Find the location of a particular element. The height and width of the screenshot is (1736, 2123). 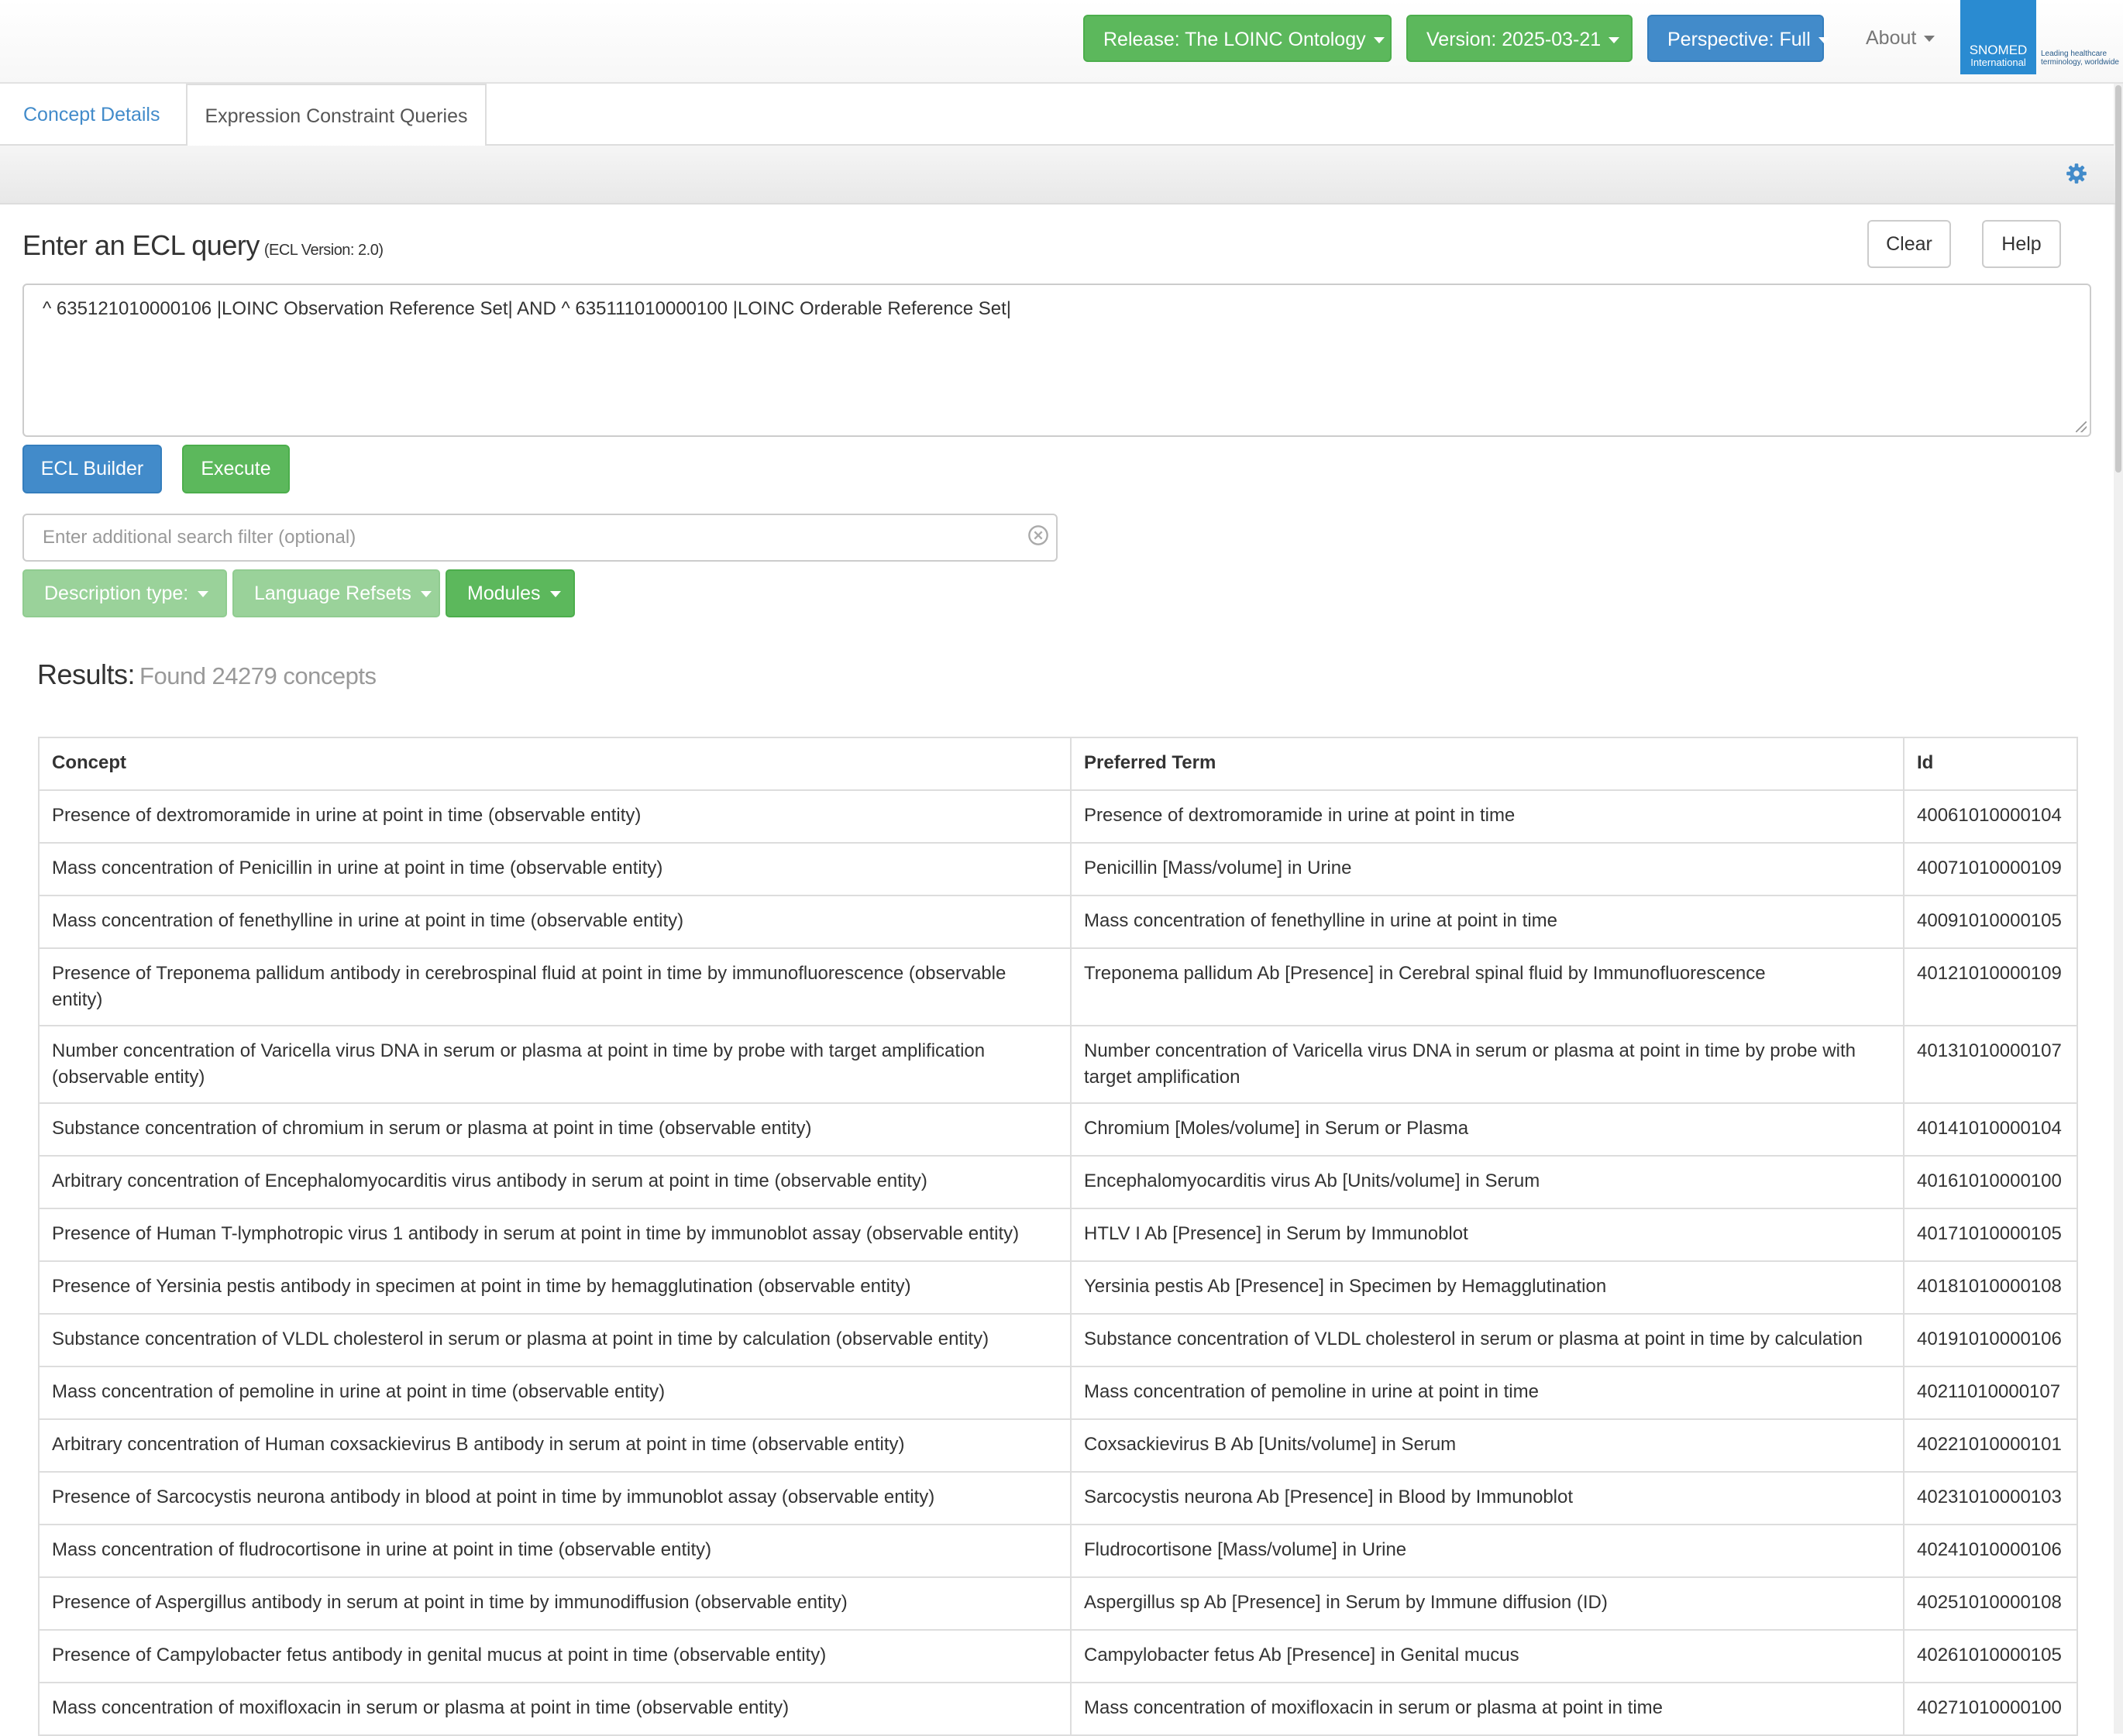

tab-expression-constraint-queries: Expression Constraint Queries is located at coordinates (336, 115).